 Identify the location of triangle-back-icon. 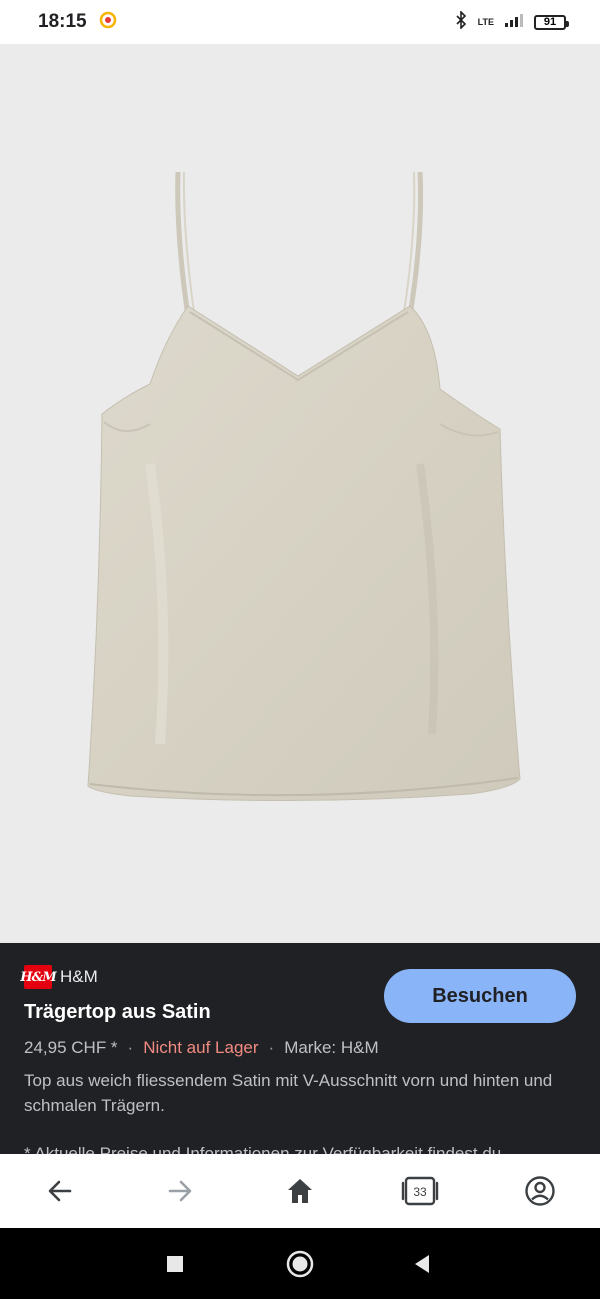
(422, 1263).